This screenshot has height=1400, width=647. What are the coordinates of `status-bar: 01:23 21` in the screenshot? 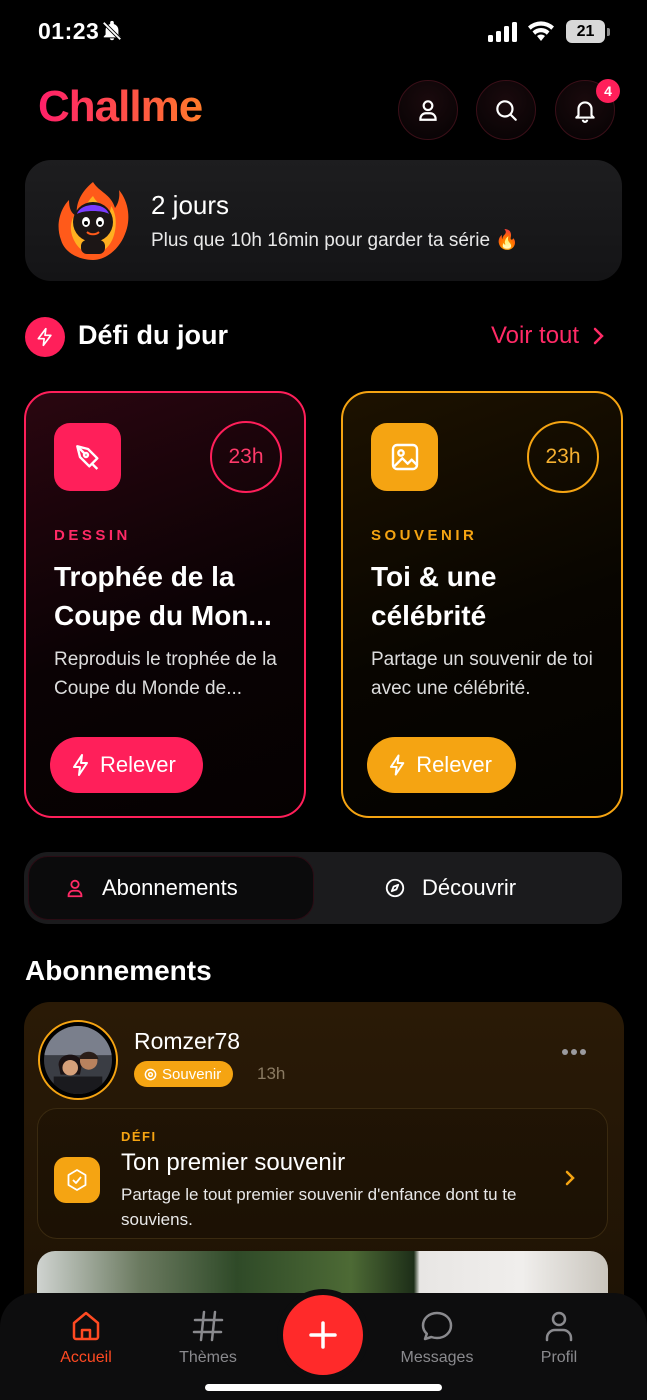 It's located at (323, 32).